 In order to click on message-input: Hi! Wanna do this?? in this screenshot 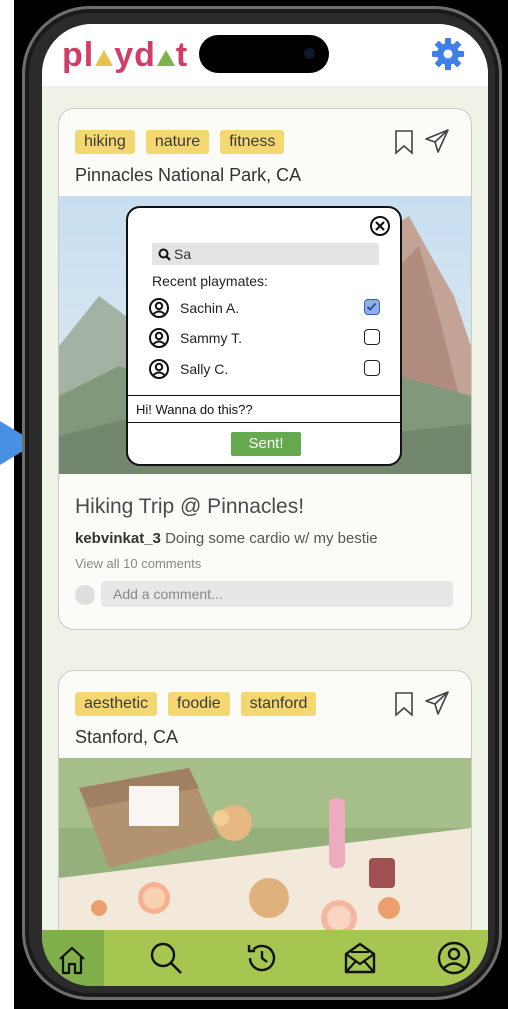, I will do `click(264, 409)`.